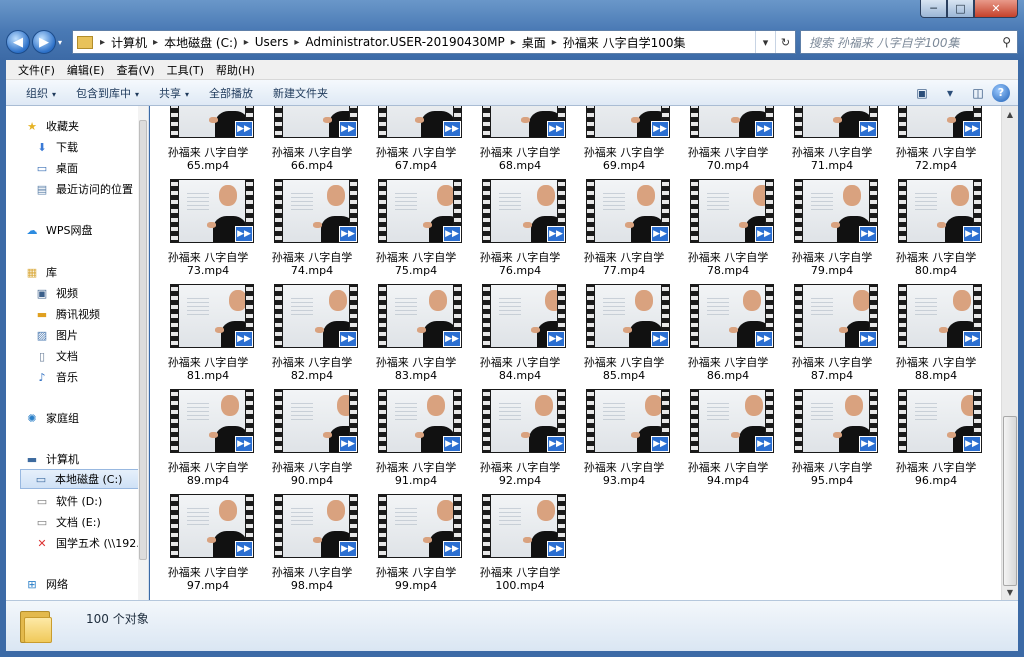 This screenshot has width=1024, height=657. Describe the element at coordinates (67, 314) in the screenshot. I see `nav-tencent-video: ▬ 腾讯视频` at that location.